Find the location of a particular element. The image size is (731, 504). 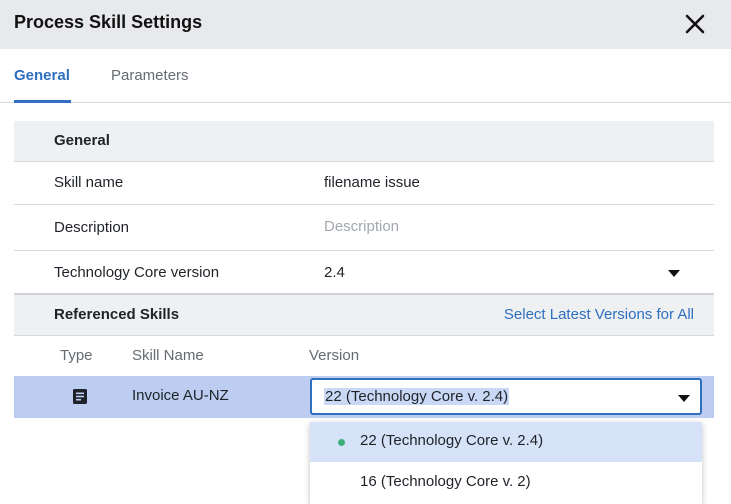

dialog-title: Process Skill Settings is located at coordinates (108, 22).